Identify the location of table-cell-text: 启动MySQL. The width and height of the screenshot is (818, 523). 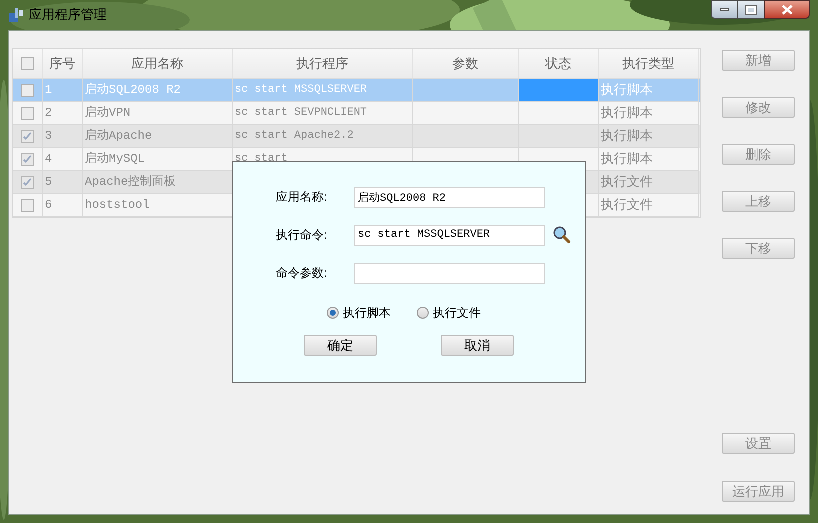
(115, 159).